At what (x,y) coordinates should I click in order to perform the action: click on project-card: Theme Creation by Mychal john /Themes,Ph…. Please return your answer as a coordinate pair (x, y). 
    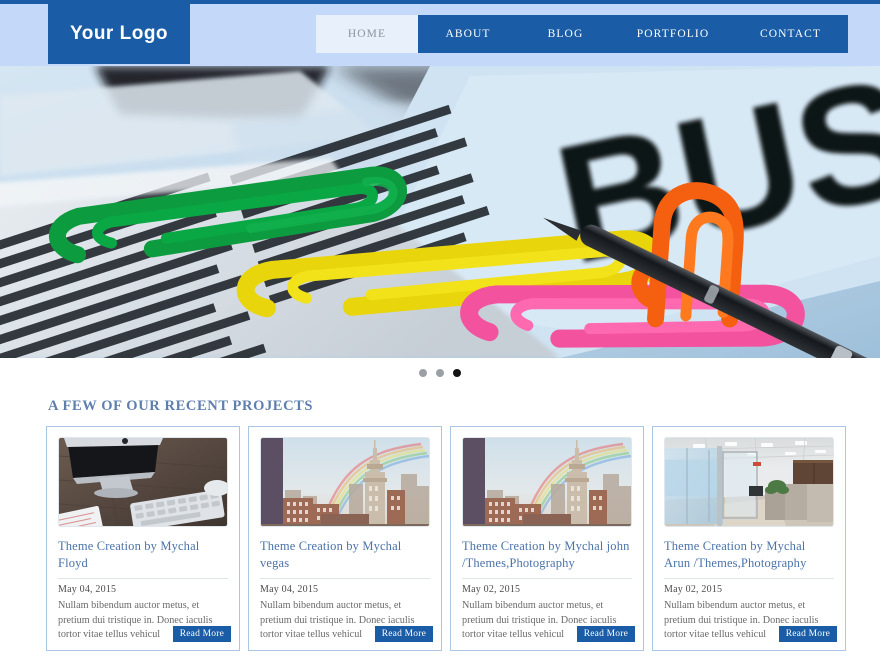
    Looking at the image, I should click on (547, 538).